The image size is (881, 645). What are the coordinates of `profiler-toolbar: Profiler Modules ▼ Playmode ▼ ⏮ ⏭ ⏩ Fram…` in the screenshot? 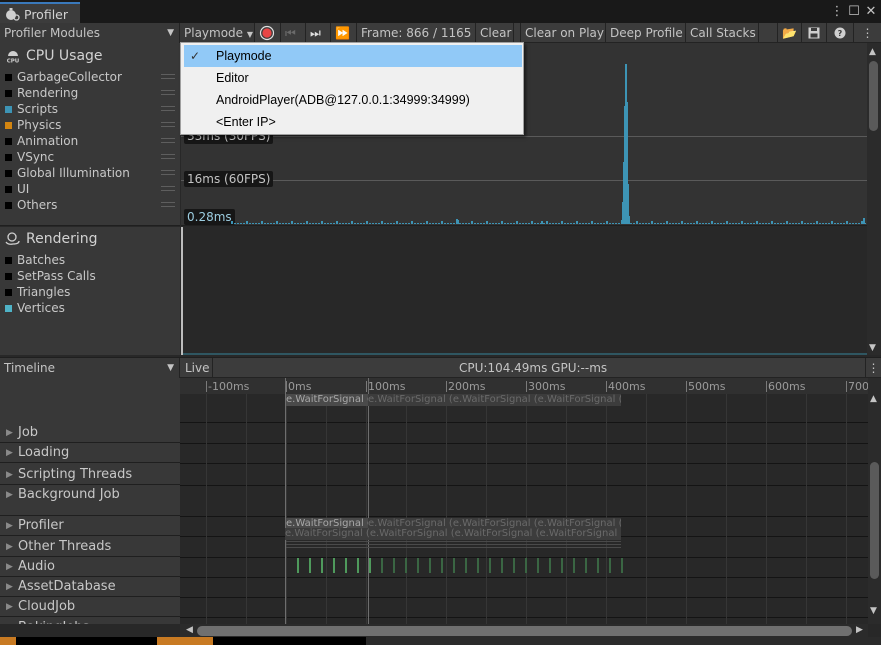 It's located at (440, 33).